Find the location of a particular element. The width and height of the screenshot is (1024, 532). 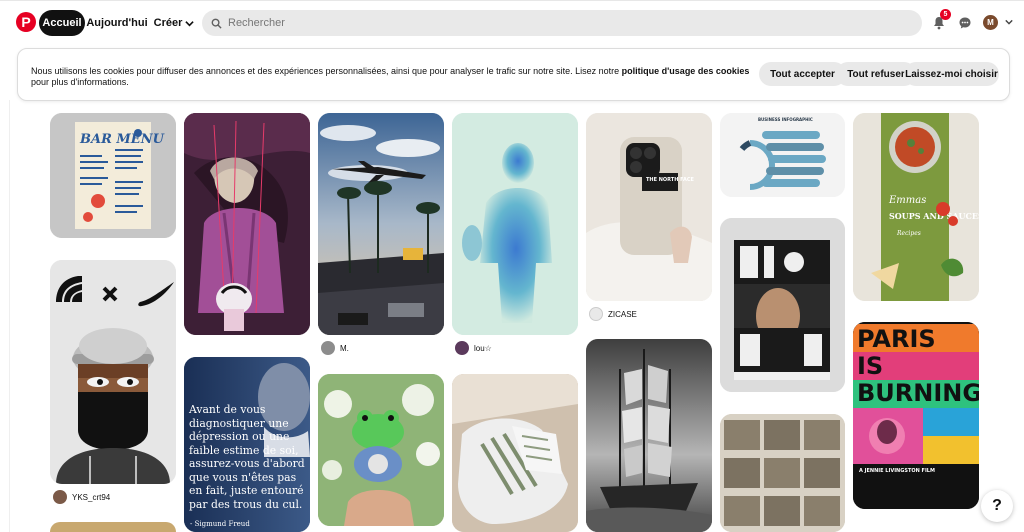

pin-bar-menu: BAR MENU is located at coordinates (113, 175).